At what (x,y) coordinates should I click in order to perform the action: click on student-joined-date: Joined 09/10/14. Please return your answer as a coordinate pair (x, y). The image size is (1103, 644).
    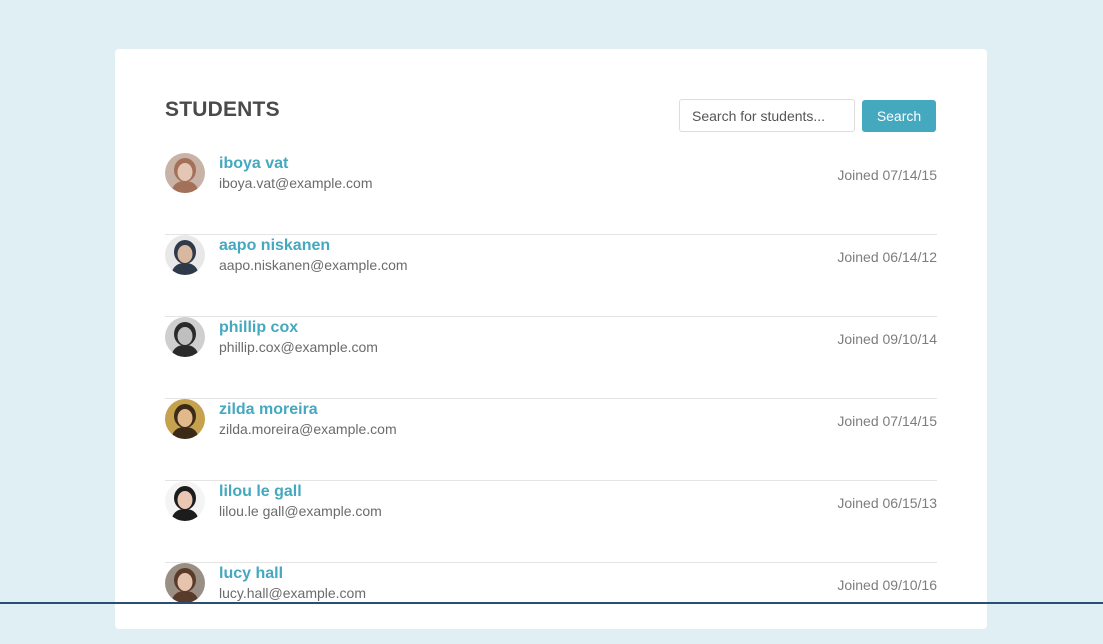
    Looking at the image, I should click on (887, 339).